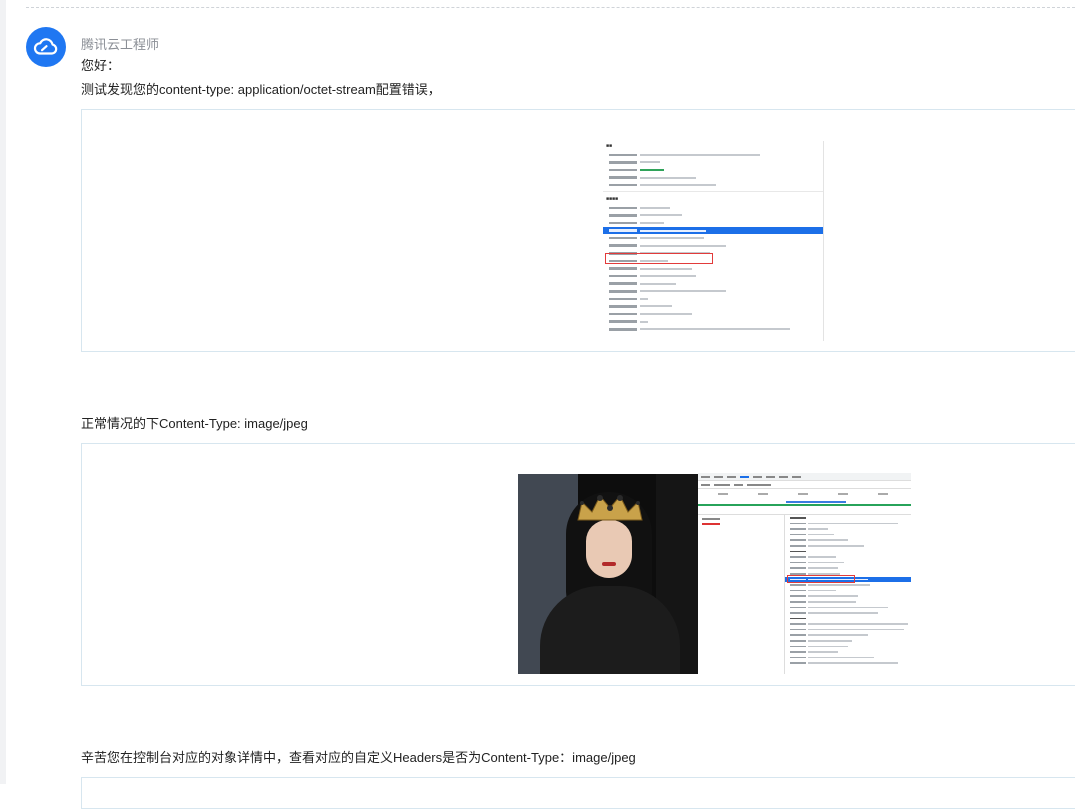 The height and width of the screenshot is (809, 1075). What do you see at coordinates (550, 7) in the screenshot?
I see `message-divider` at bounding box center [550, 7].